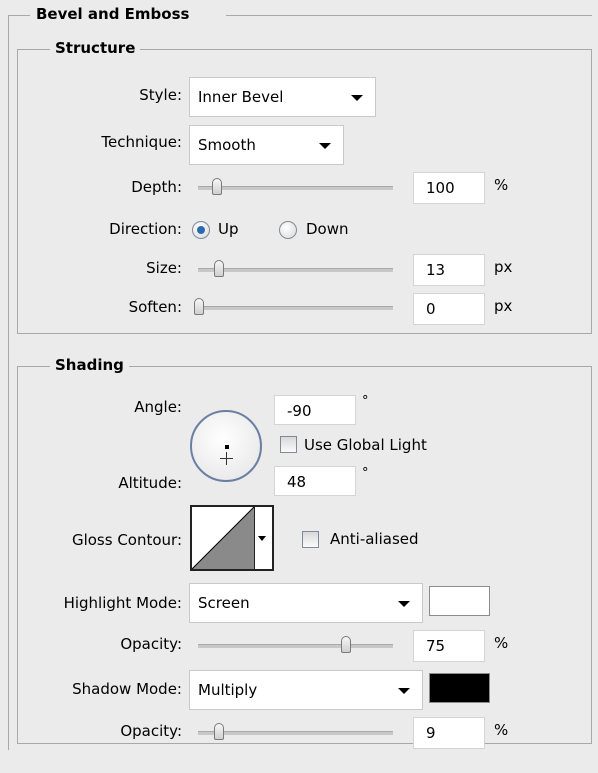  I want to click on direction-label: Direction:, so click(145, 229).